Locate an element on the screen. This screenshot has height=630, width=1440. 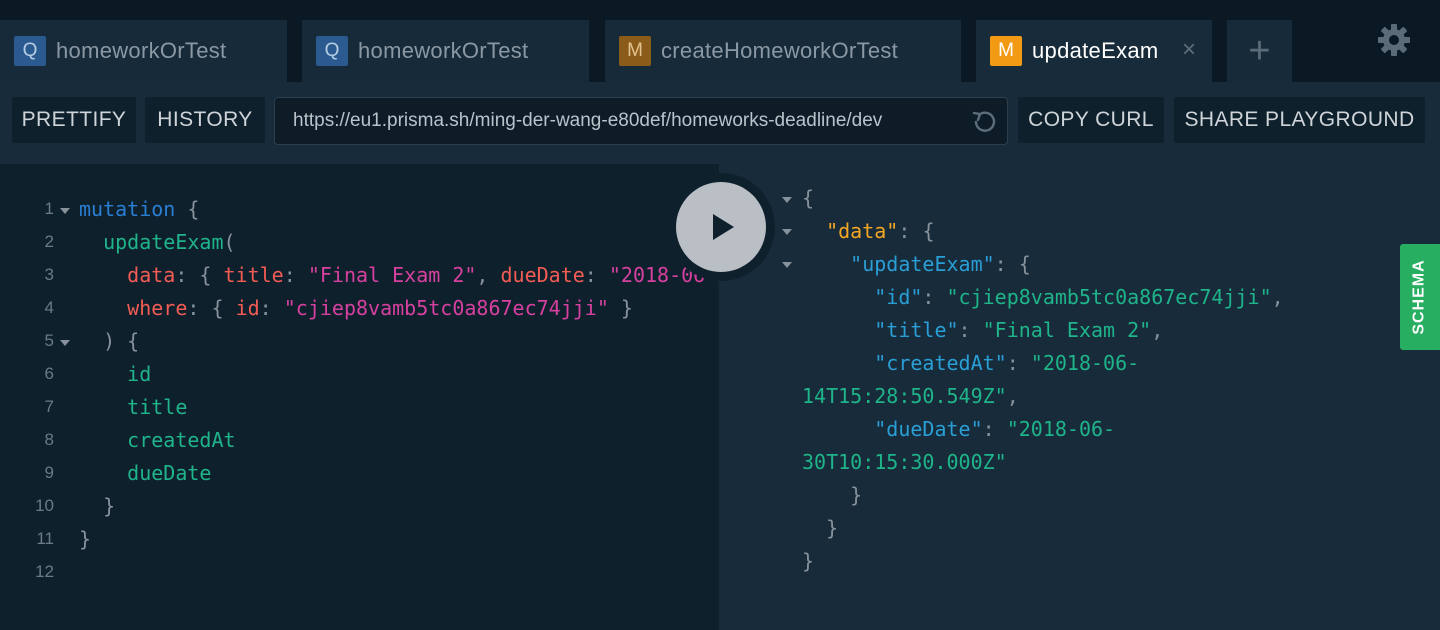
line-number: 11 is located at coordinates (45, 538).